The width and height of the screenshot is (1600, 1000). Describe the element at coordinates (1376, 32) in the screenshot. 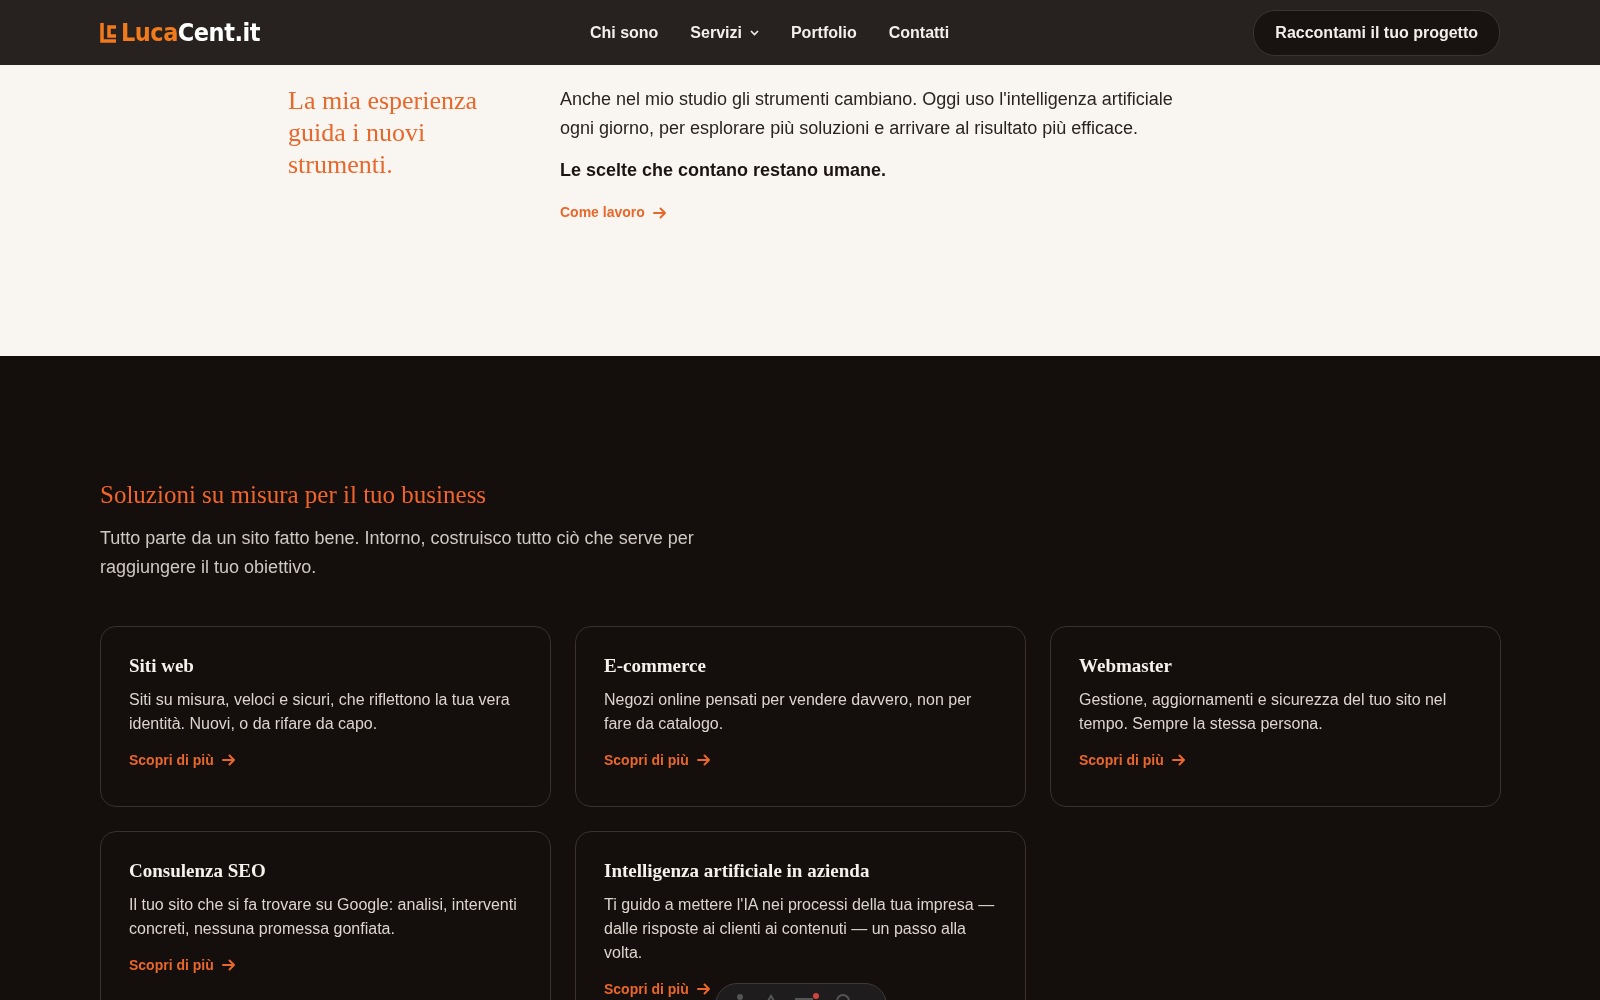

I see `cta-button: Raccontami il tuo progetto` at that location.